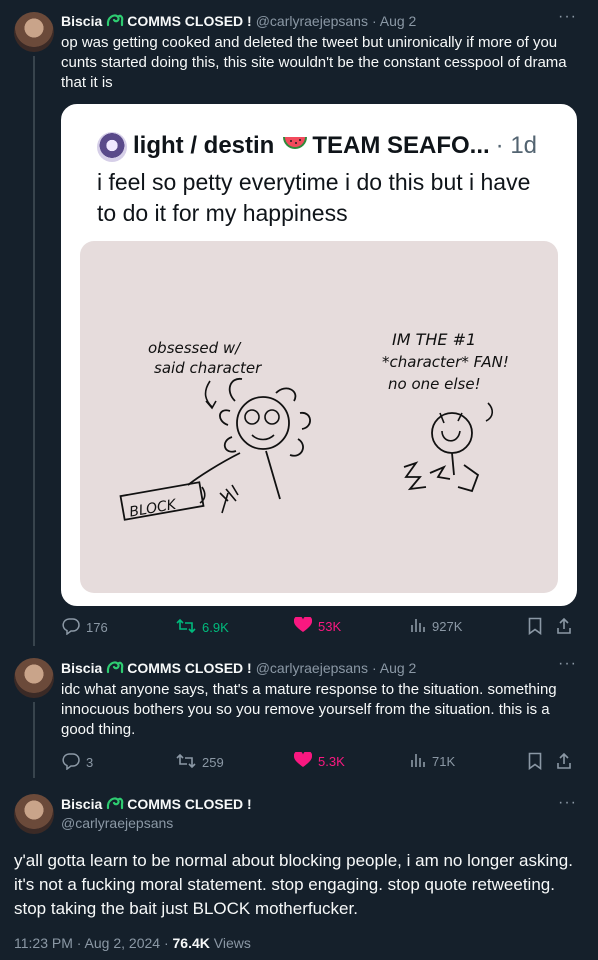 The width and height of the screenshot is (598, 960). Describe the element at coordinates (208, 368) in the screenshot. I see `drawing-label-left-2: said character` at that location.